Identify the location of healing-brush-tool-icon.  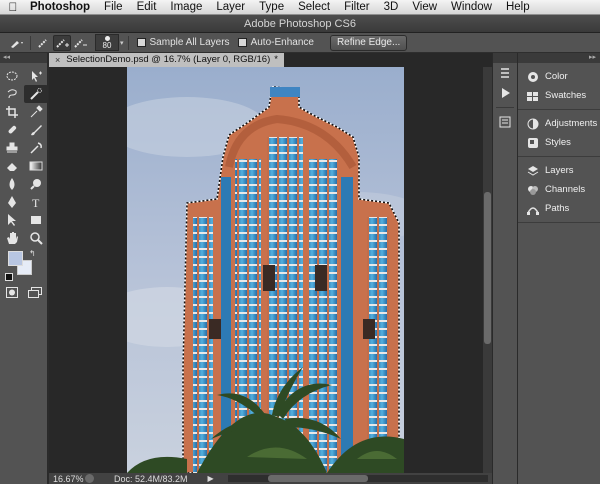
(12, 130).